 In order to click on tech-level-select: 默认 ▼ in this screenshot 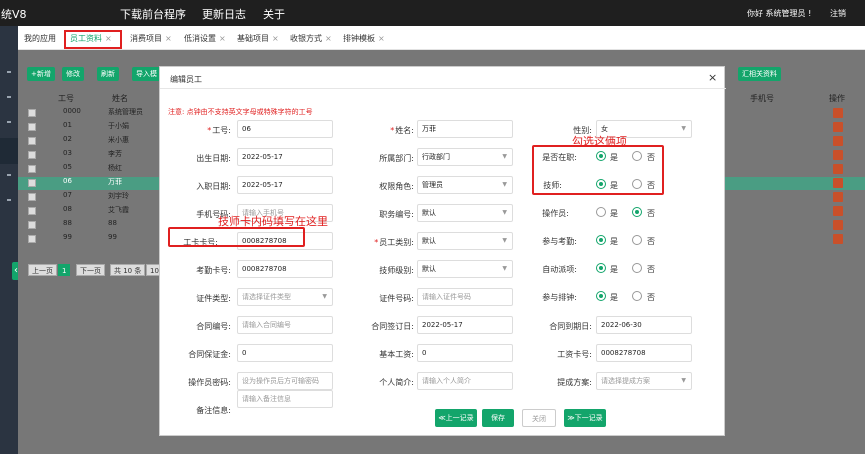, I will do `click(465, 269)`.